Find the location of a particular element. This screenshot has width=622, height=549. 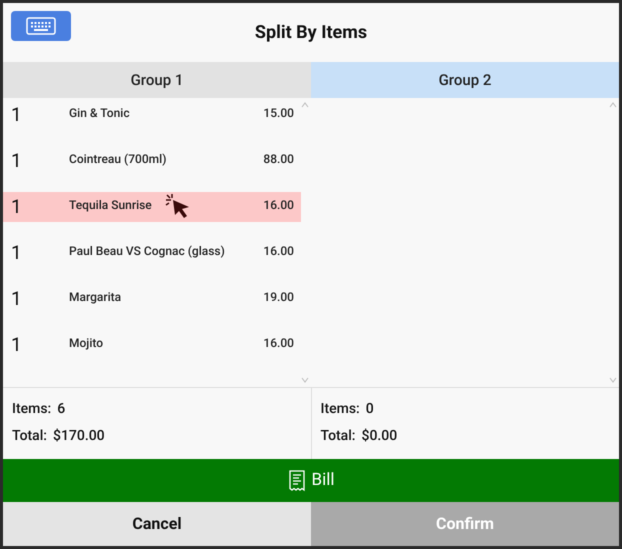

keyboard-button is located at coordinates (41, 26).